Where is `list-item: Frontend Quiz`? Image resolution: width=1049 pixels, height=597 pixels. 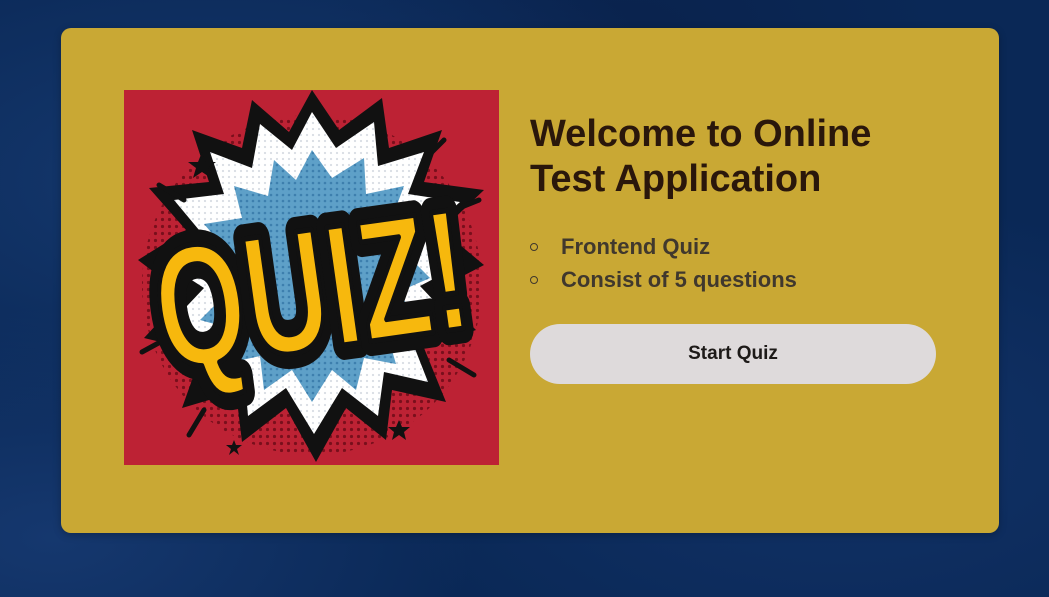 list-item: Frontend Quiz is located at coordinates (740, 246).